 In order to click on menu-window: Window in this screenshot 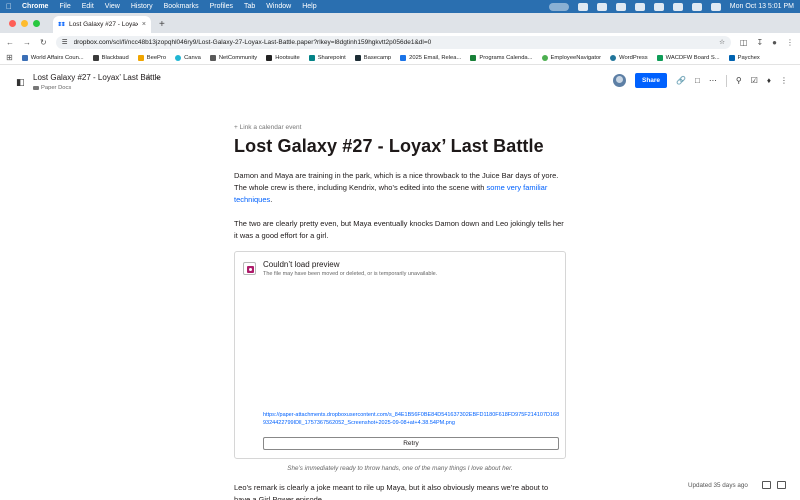, I will do `click(278, 6)`.